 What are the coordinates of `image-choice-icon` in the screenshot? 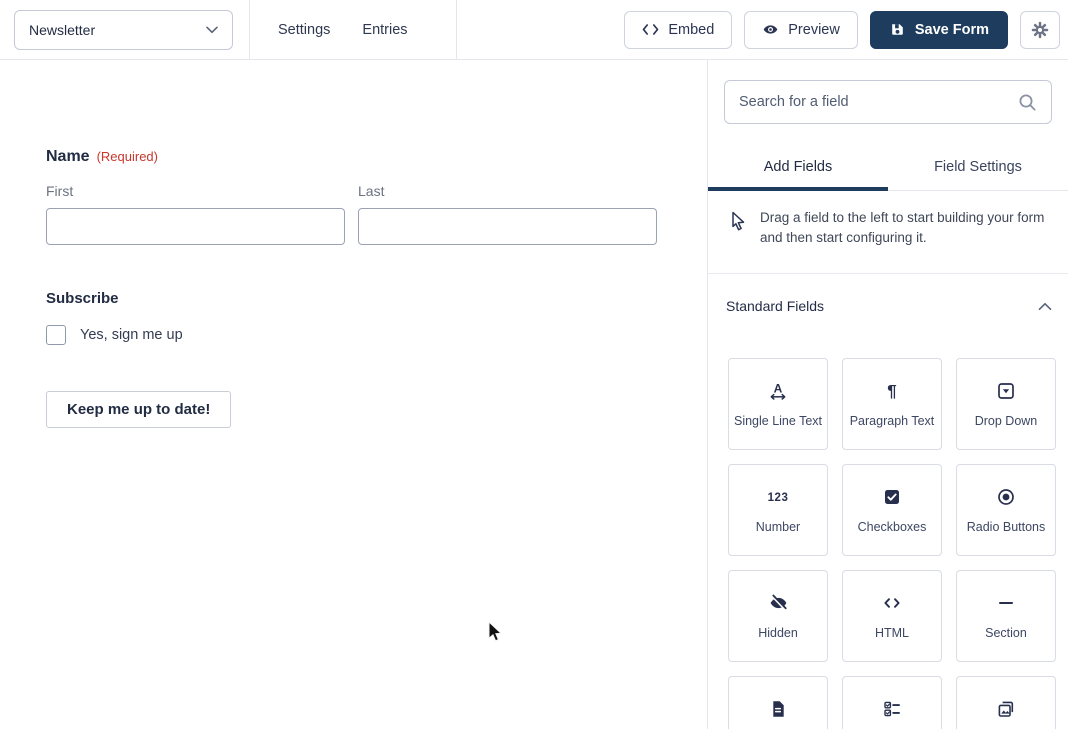 It's located at (1006, 709).